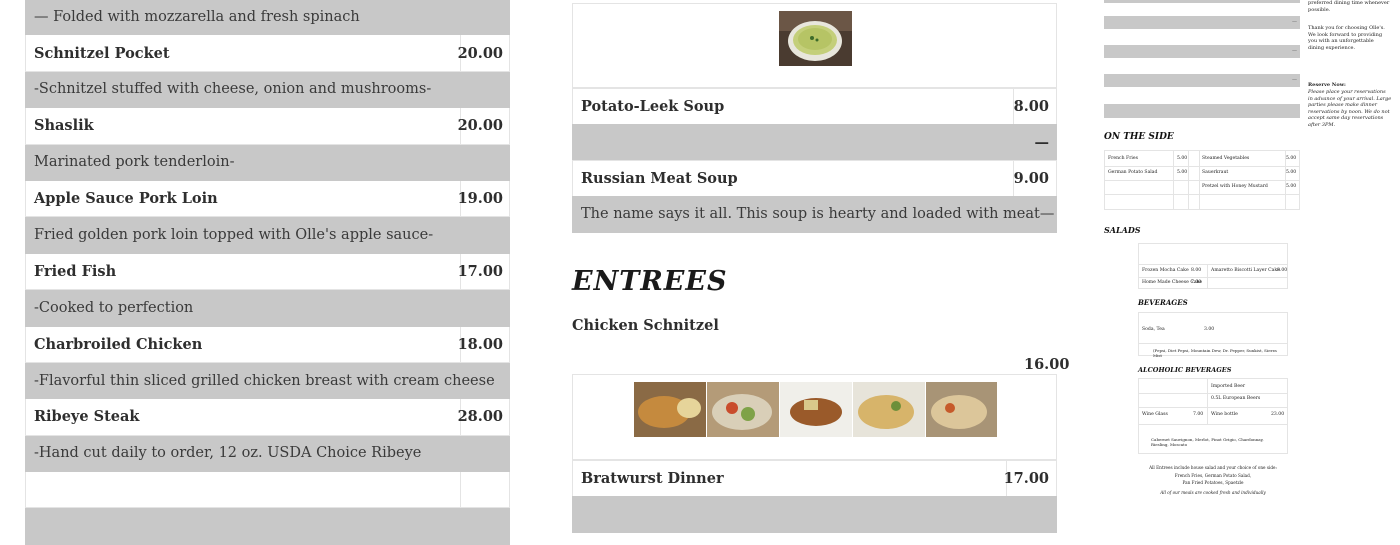  What do you see at coordinates (64, 126) in the screenshot?
I see `item-name: Shaslik` at bounding box center [64, 126].